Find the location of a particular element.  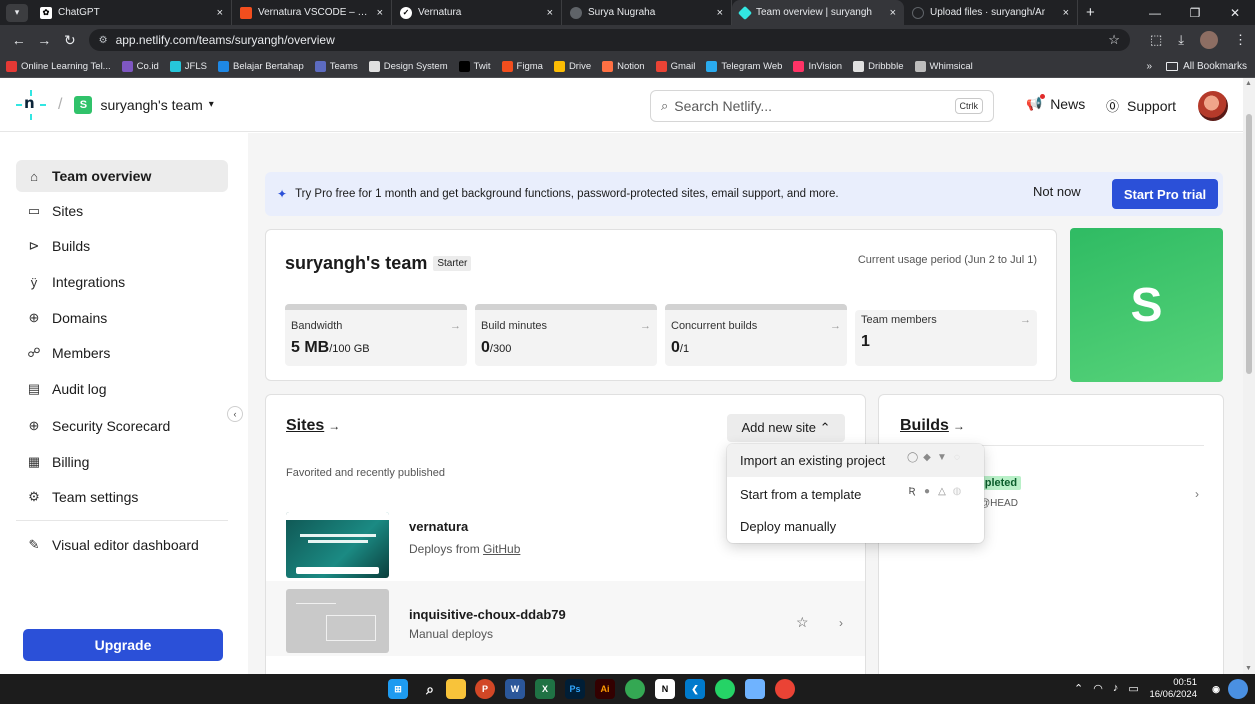

powerpoint-icon: P is located at coordinates (485, 689).